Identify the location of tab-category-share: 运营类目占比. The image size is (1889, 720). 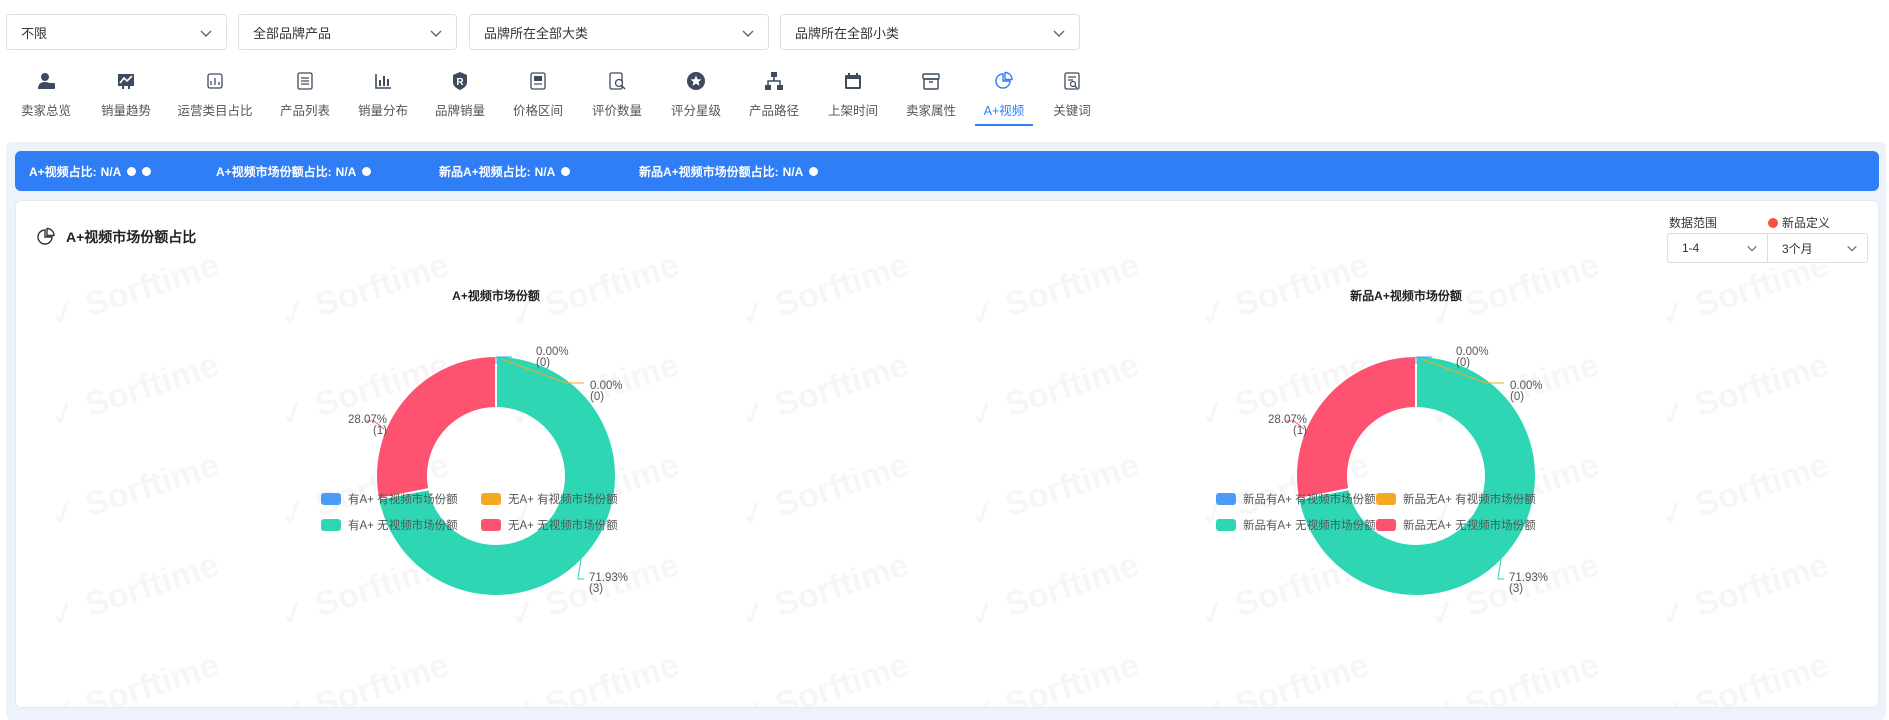
(215, 97).